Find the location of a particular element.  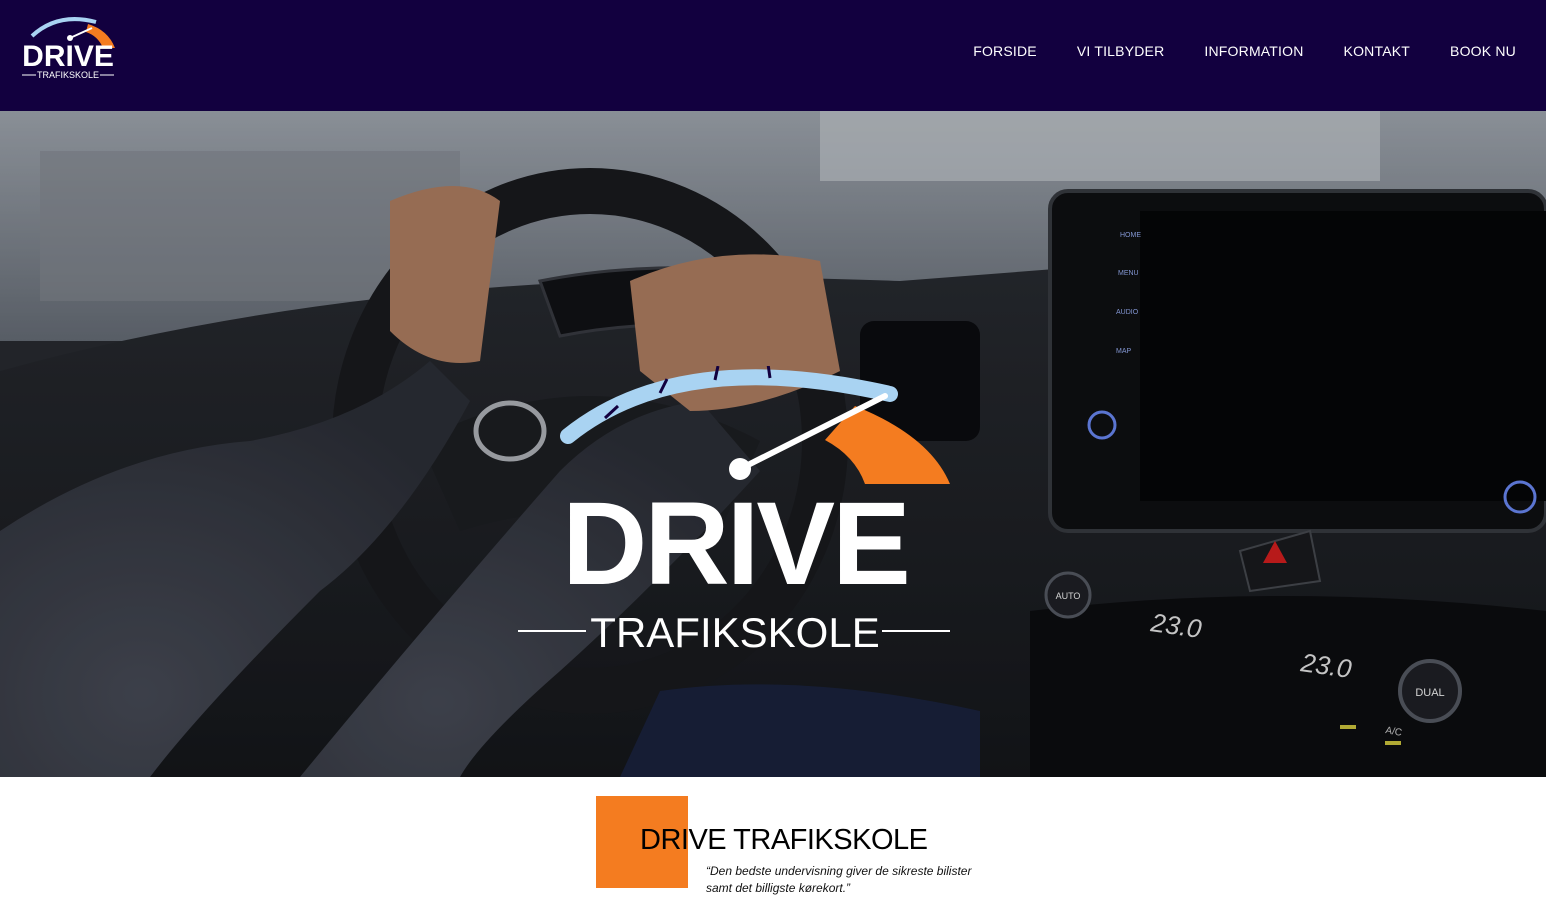

logo-subtitle: TRAFIKSKOLE is located at coordinates (68, 75).